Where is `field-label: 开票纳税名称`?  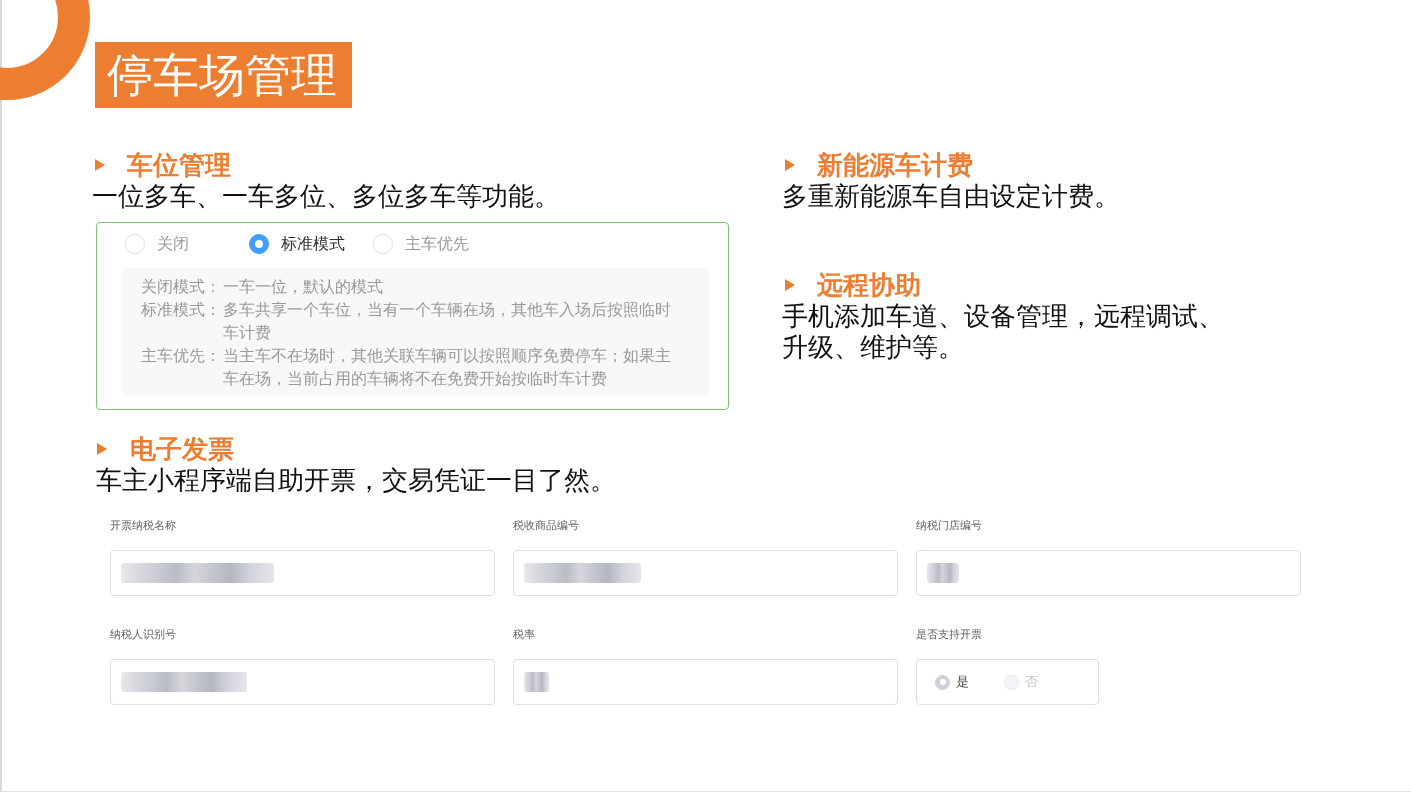 field-label: 开票纳税名称 is located at coordinates (143, 526).